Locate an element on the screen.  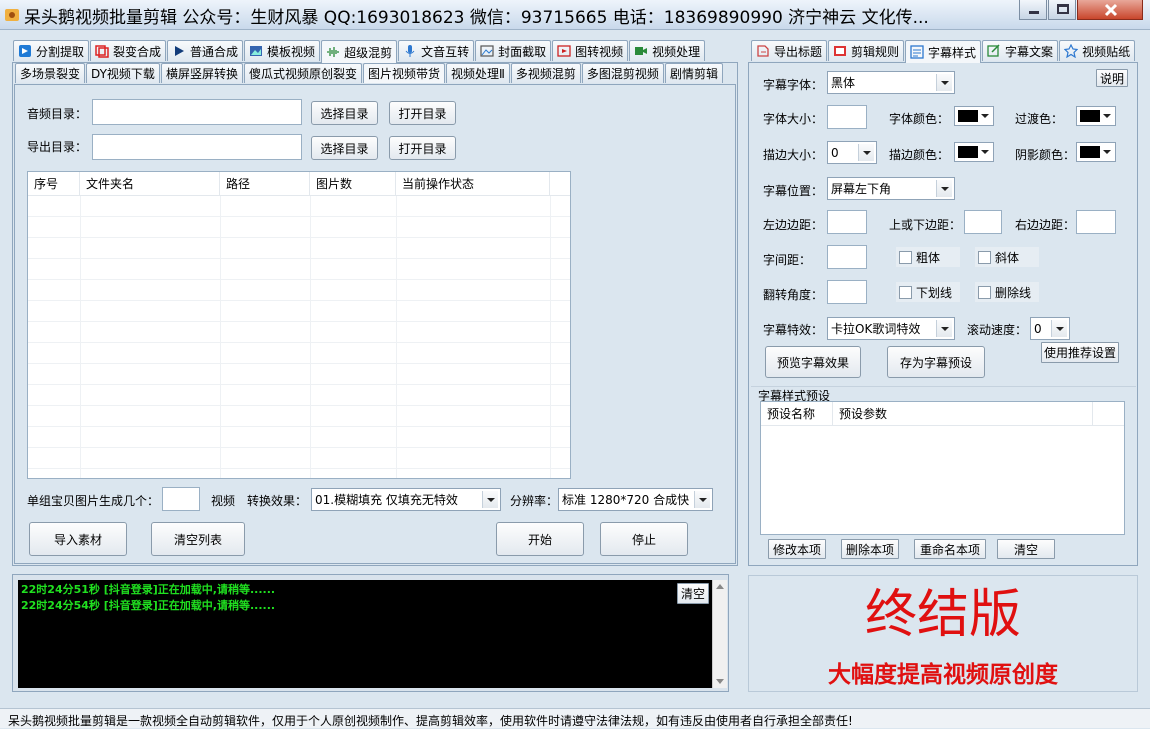
main-tab-4: 超级混剪 is located at coordinates (359, 51).